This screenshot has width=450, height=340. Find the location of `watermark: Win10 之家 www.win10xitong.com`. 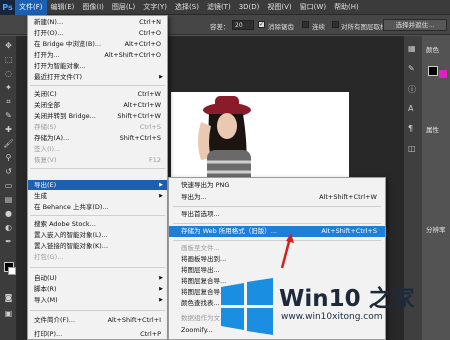

watermark: Win10 之家 www.win10xitong.com is located at coordinates (332, 307).